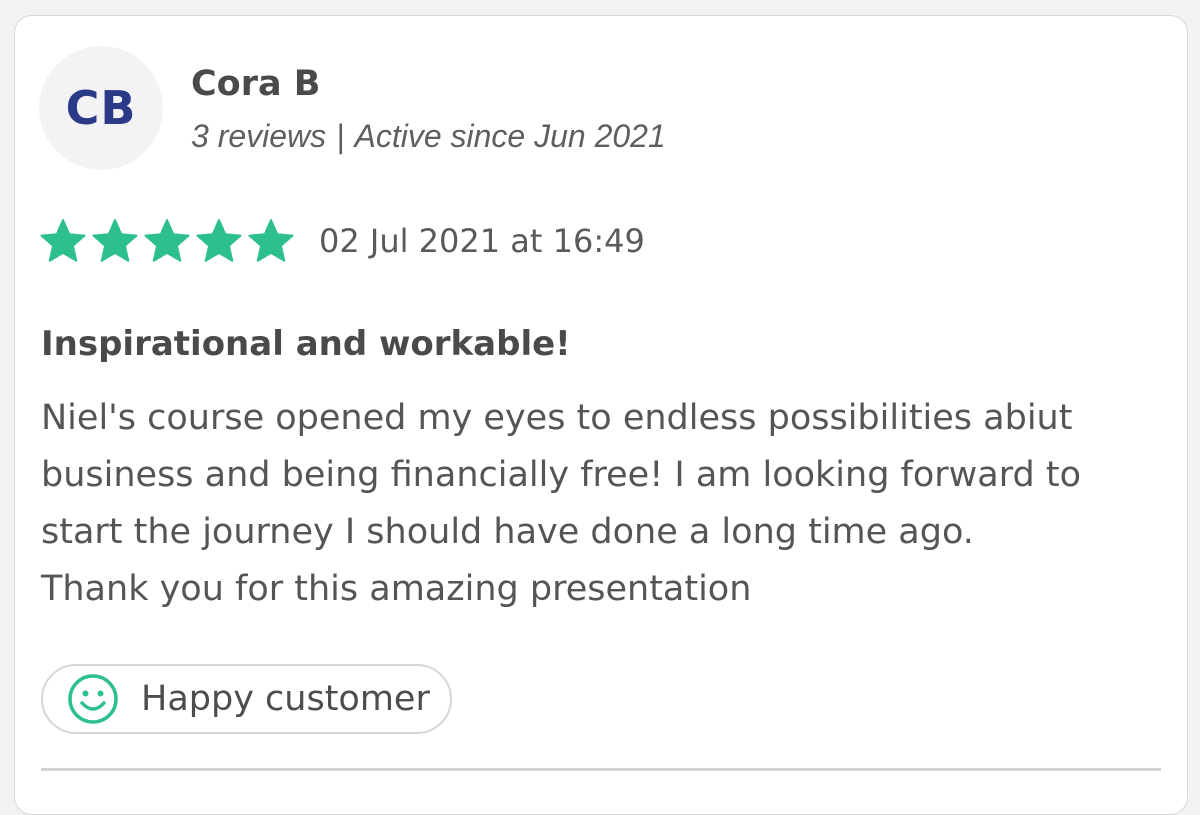 This screenshot has width=1200, height=815. What do you see at coordinates (93, 699) in the screenshot?
I see `smiley-icon` at bounding box center [93, 699].